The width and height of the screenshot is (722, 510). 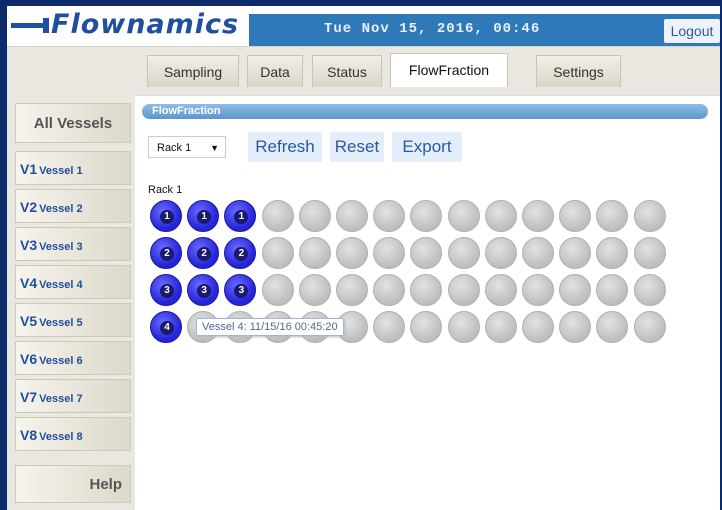 I want to click on sidebar-item-vessel-1: V1 Vessel 1, so click(x=73, y=168).